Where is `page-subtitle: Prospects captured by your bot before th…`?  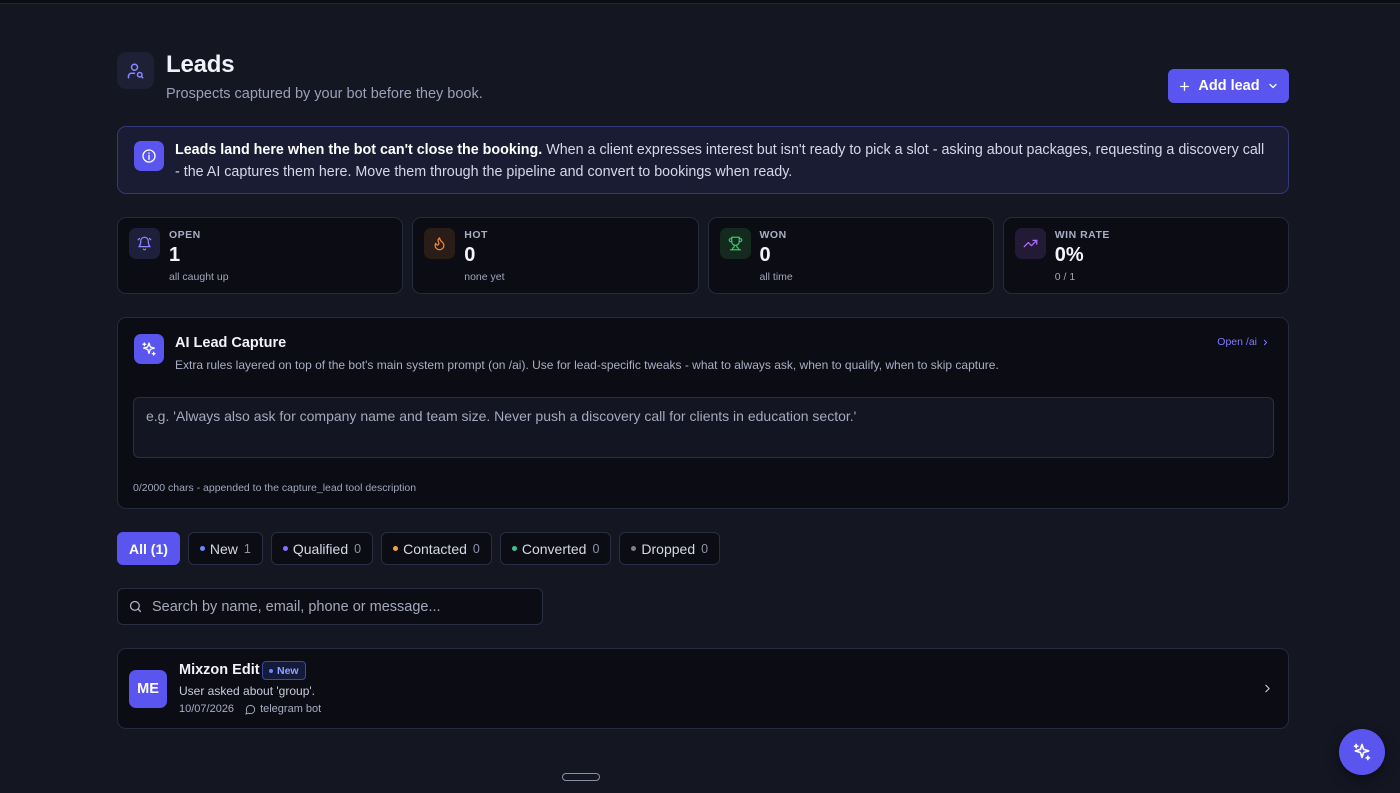 page-subtitle: Prospects captured by your bot before th… is located at coordinates (324, 94).